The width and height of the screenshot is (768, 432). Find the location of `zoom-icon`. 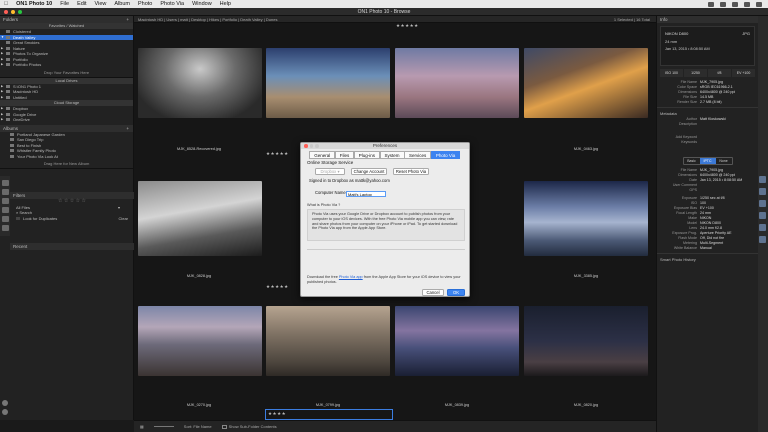

zoom-icon is located at coordinates (762, 191).